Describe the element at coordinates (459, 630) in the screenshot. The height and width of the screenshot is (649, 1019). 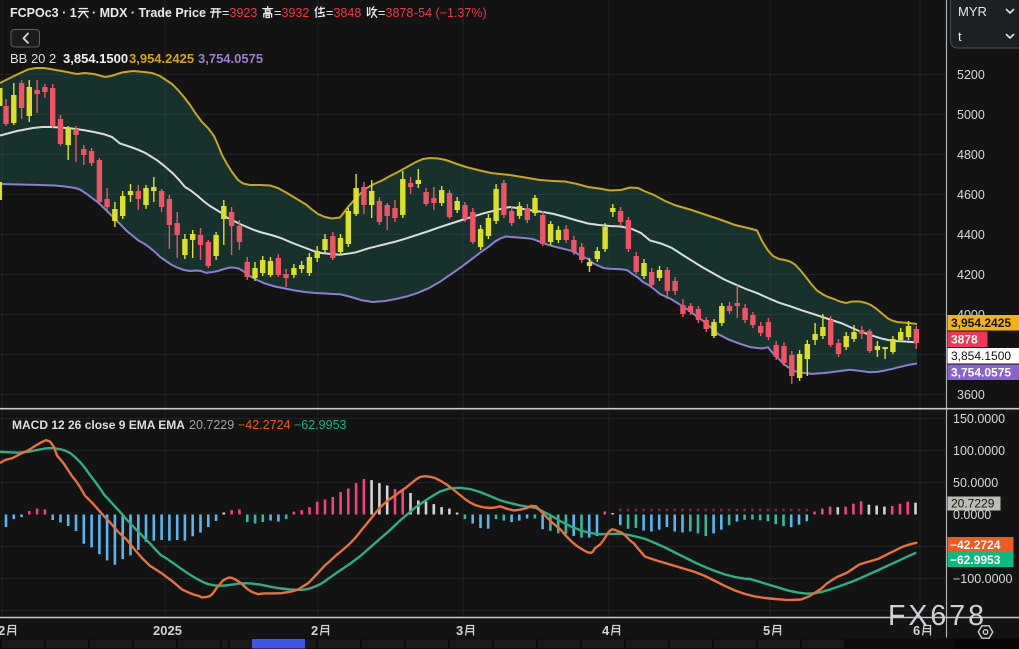
I see `svg-text: 3` at that location.